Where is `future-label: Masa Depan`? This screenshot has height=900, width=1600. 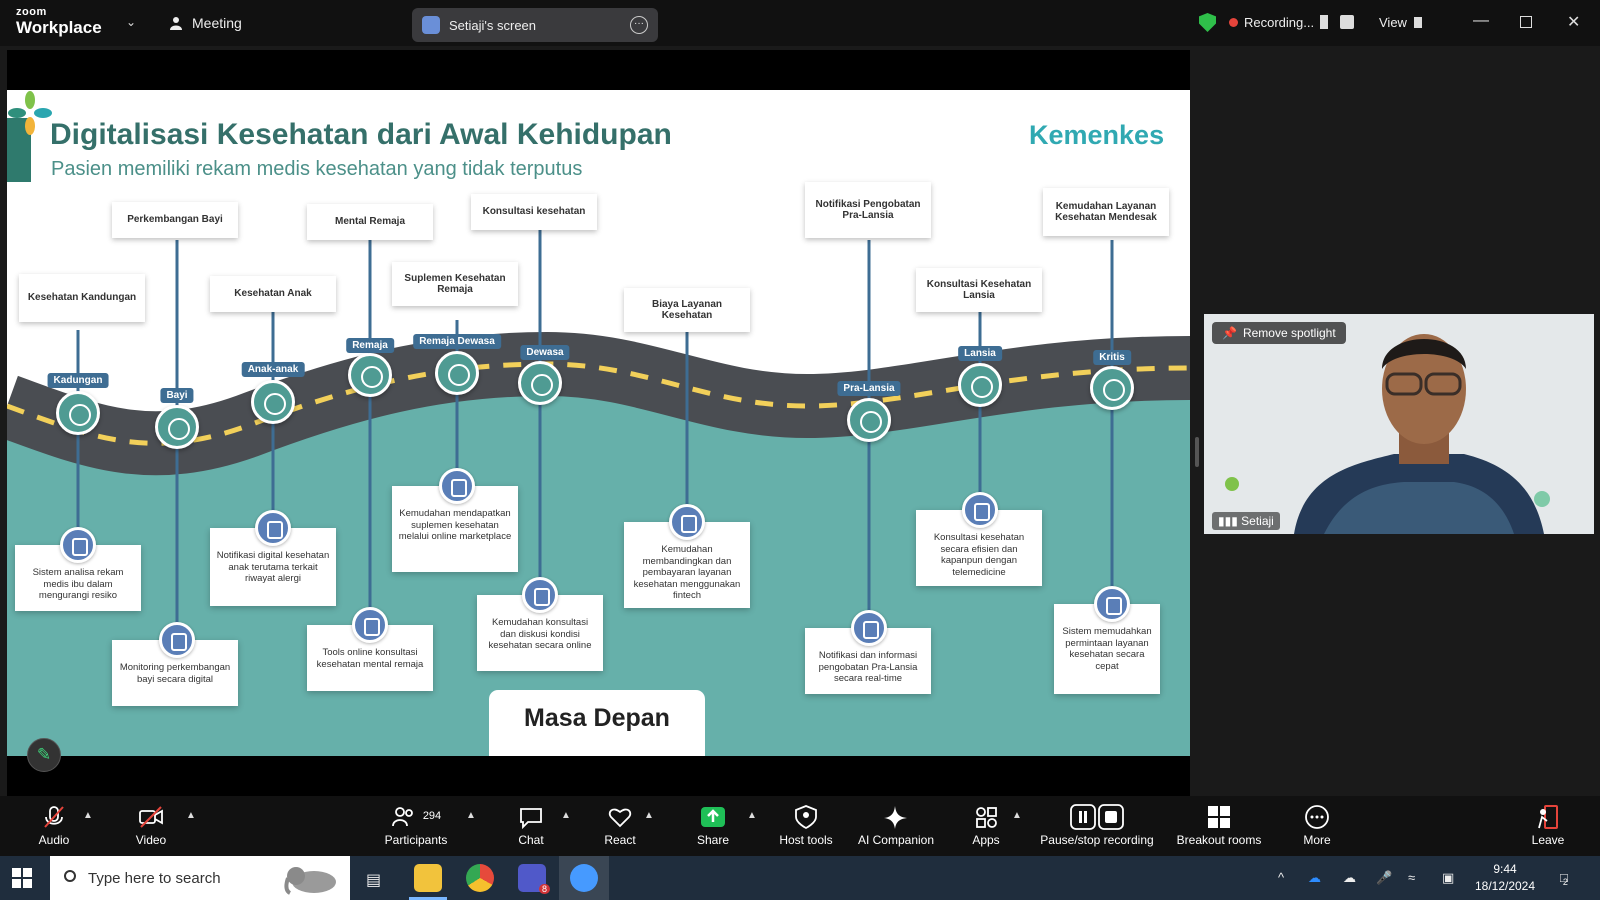
future-label: Masa Depan is located at coordinates (597, 723).